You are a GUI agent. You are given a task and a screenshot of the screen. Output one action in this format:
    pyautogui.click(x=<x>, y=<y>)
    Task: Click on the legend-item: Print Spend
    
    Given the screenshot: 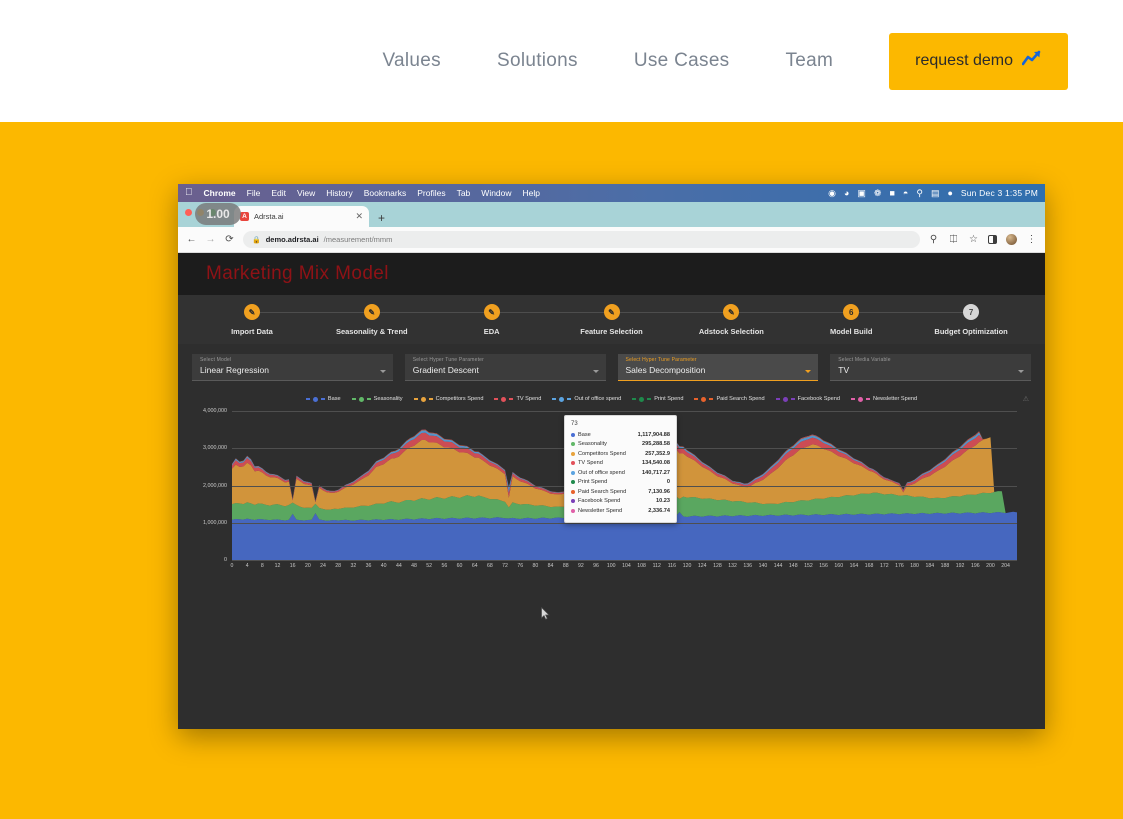 What is the action you would take?
    pyautogui.click(x=657, y=399)
    